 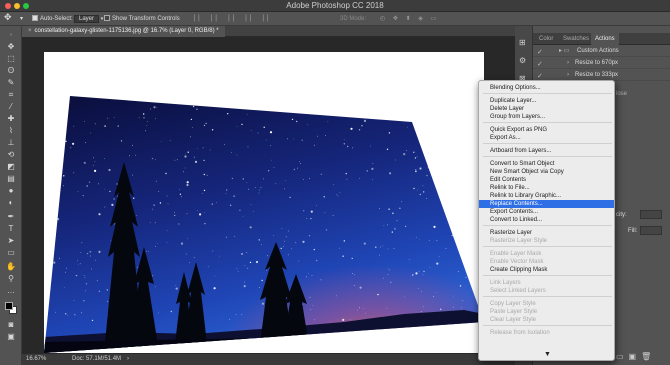 What do you see at coordinates (568, 63) in the screenshot?
I see `expand-icon: ›` at bounding box center [568, 63].